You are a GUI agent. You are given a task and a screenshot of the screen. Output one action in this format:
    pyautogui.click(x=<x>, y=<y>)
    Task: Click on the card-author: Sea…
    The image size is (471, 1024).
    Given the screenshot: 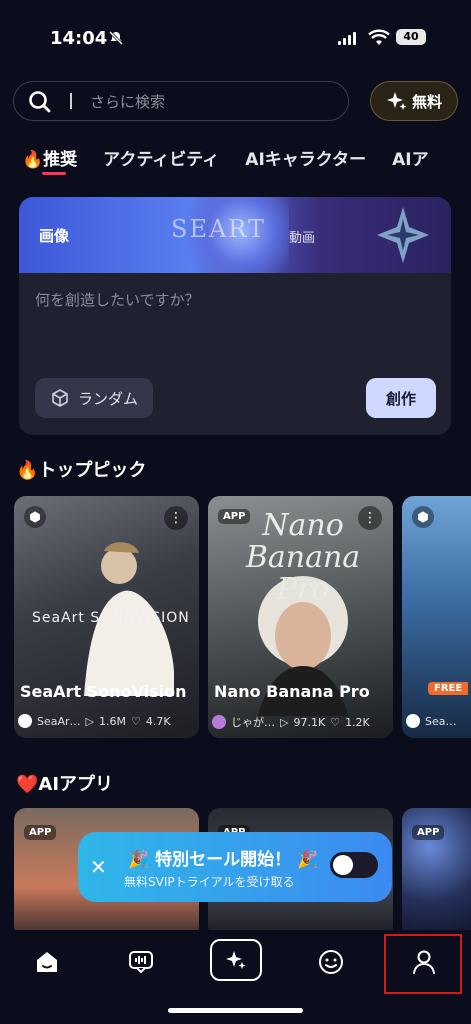 What is the action you would take?
    pyautogui.click(x=441, y=721)
    